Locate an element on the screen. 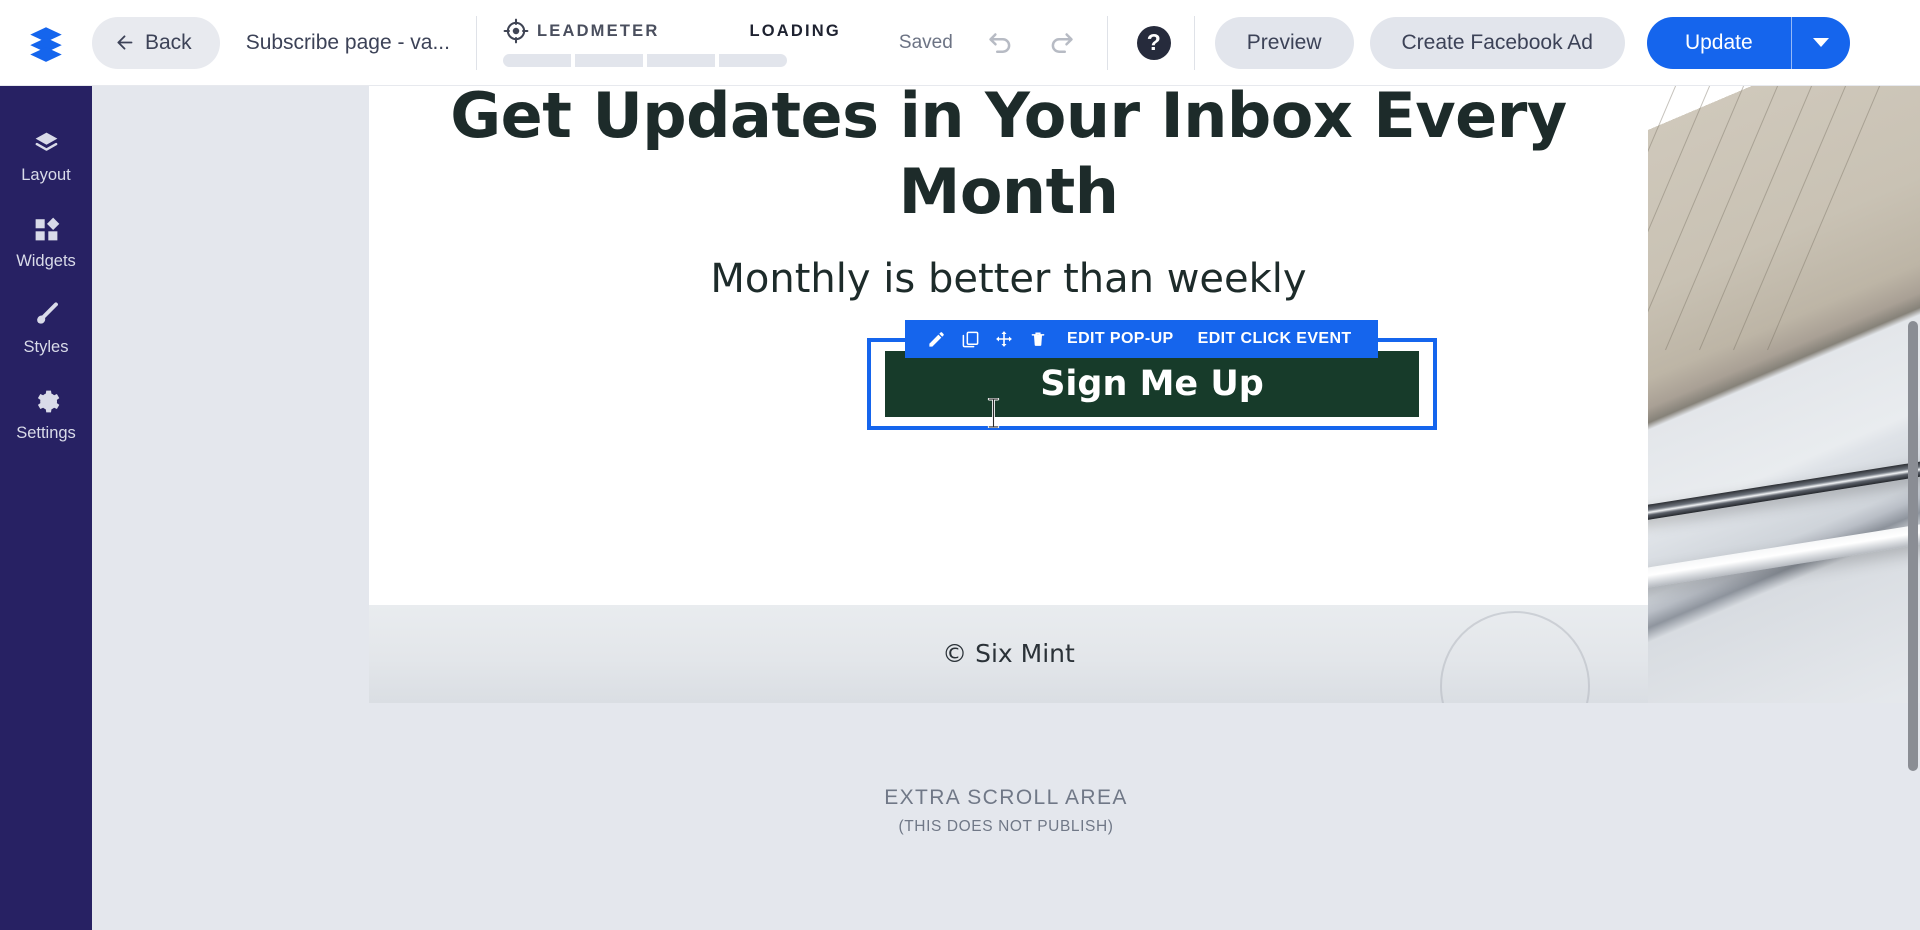  left-sidebar: Layout Widgets Styles Settings is located at coordinates (46, 508).